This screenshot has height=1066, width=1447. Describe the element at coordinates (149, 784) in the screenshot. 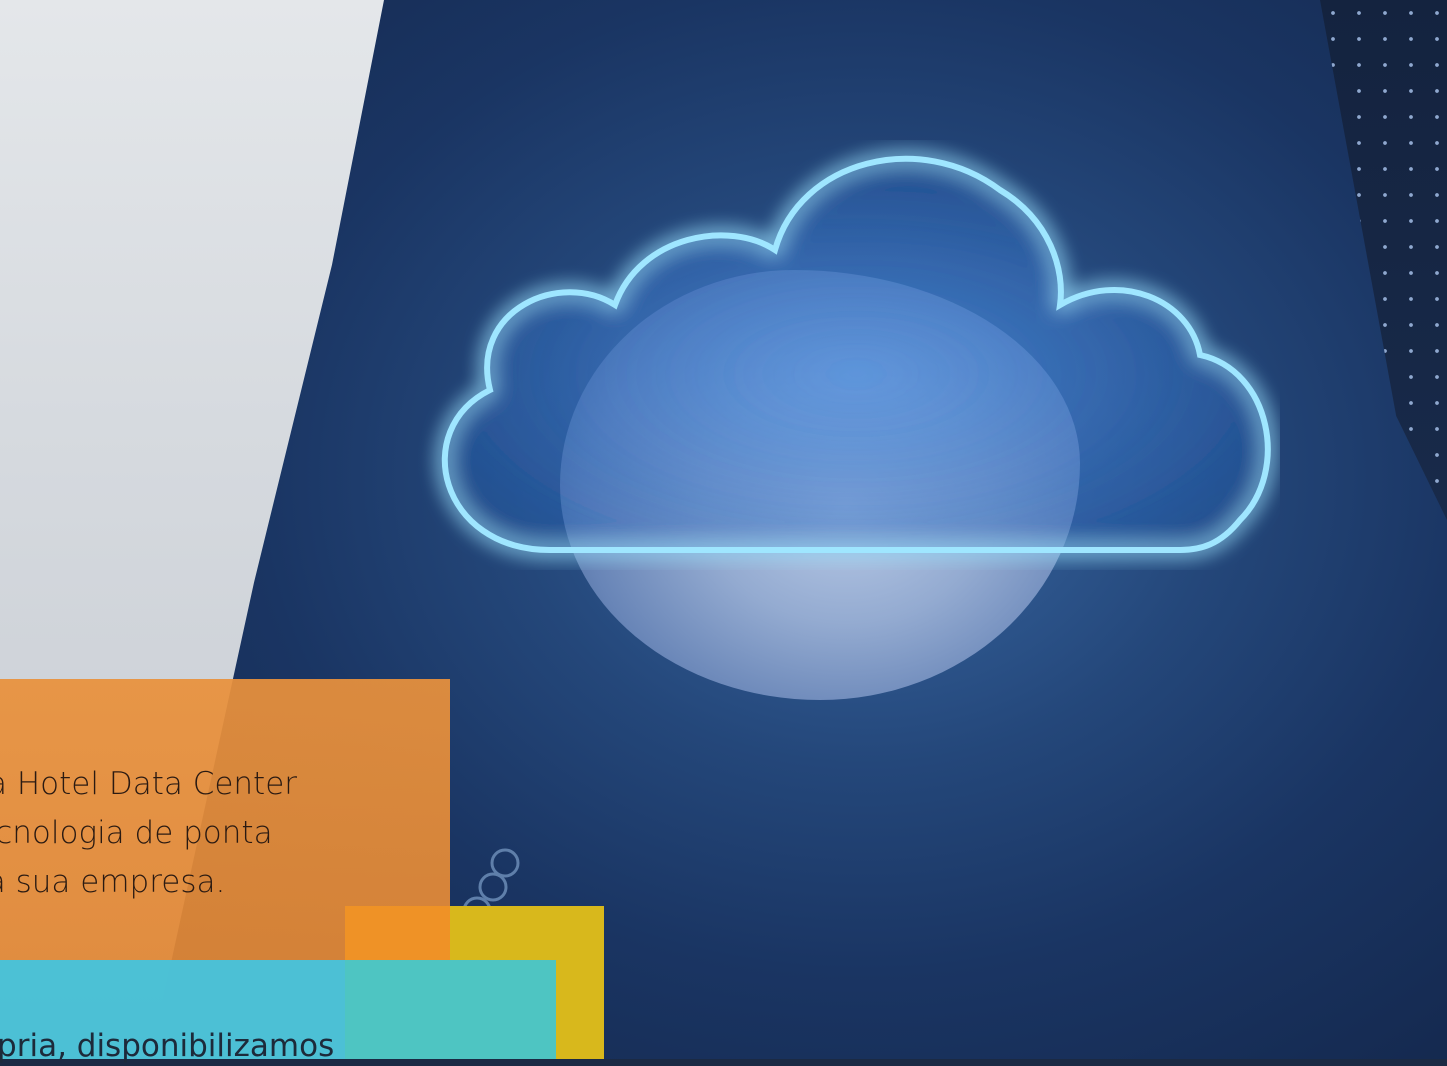

I see `intro-text-line: a Hotel Data Center` at that location.